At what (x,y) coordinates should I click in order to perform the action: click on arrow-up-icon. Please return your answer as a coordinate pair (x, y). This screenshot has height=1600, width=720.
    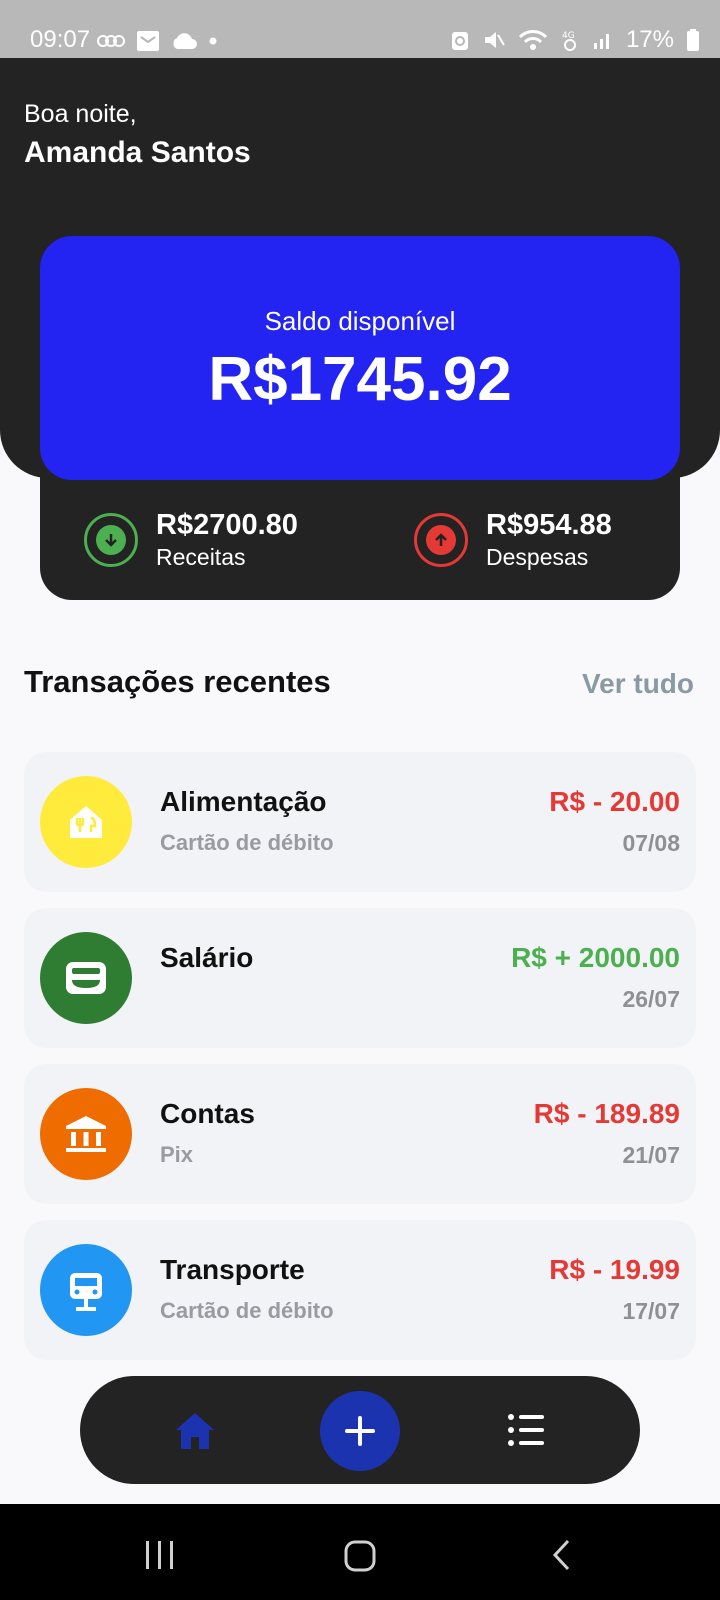
    Looking at the image, I should click on (441, 540).